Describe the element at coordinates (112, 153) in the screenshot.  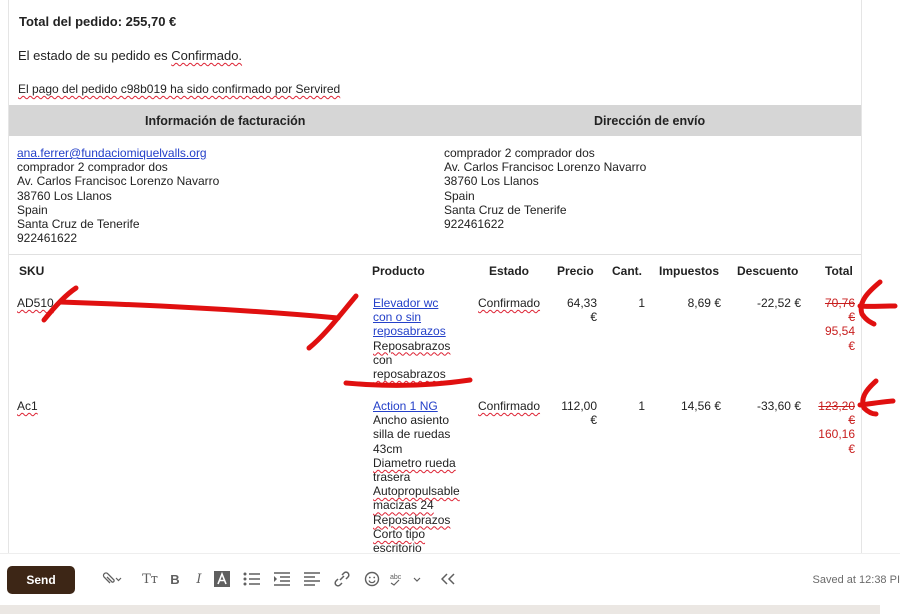
I see `billing-email-link: ana.ferrer@fundaciomiquelvalls.org` at that location.